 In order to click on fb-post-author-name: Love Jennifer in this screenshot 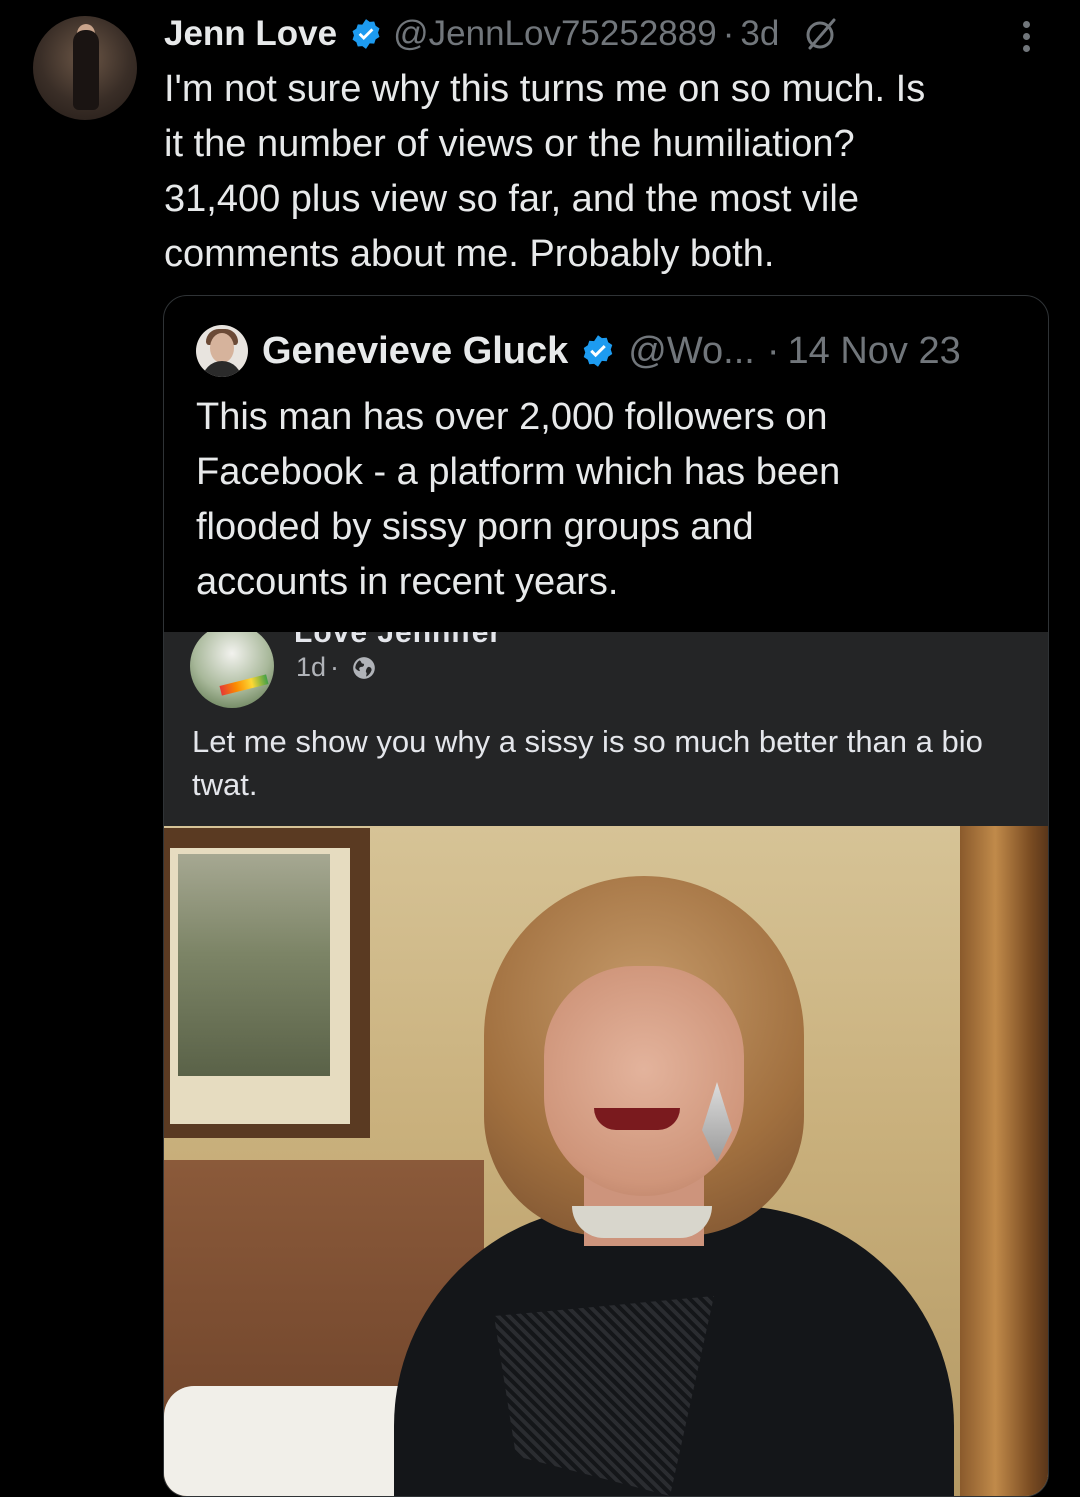, I will do `click(398, 640)`.